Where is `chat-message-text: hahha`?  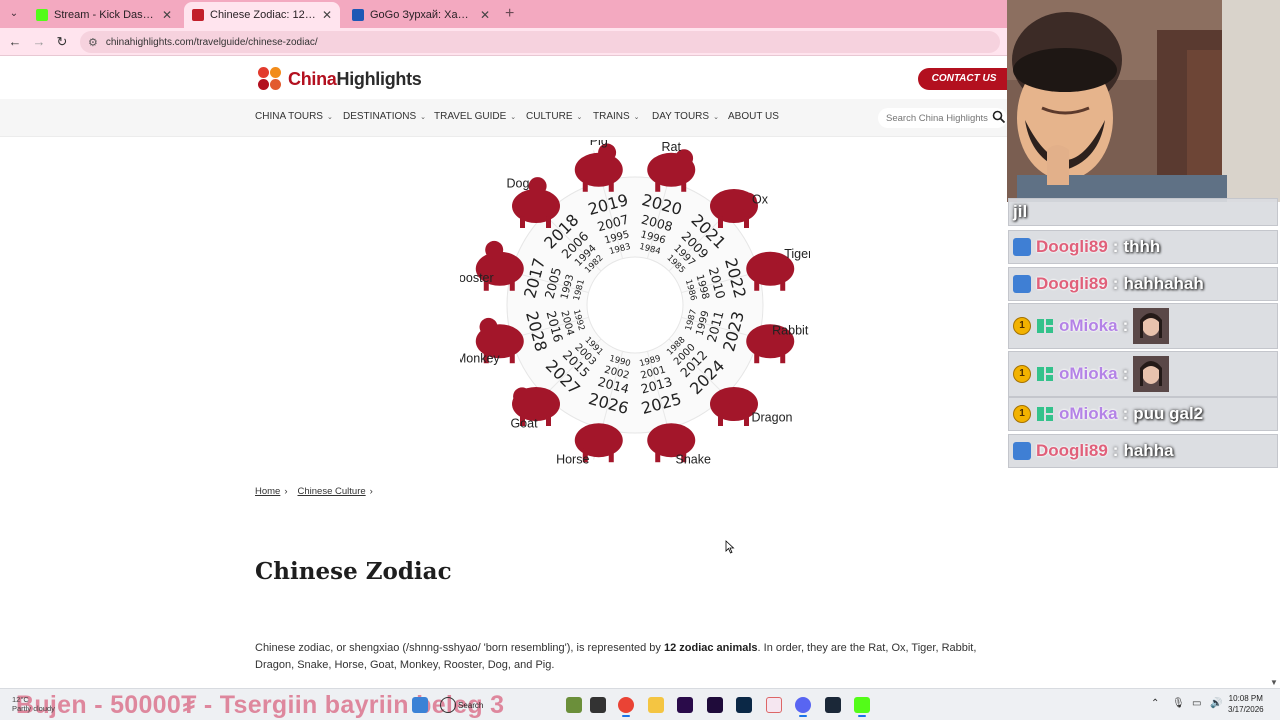
chat-message-text: hahha is located at coordinates (1148, 450).